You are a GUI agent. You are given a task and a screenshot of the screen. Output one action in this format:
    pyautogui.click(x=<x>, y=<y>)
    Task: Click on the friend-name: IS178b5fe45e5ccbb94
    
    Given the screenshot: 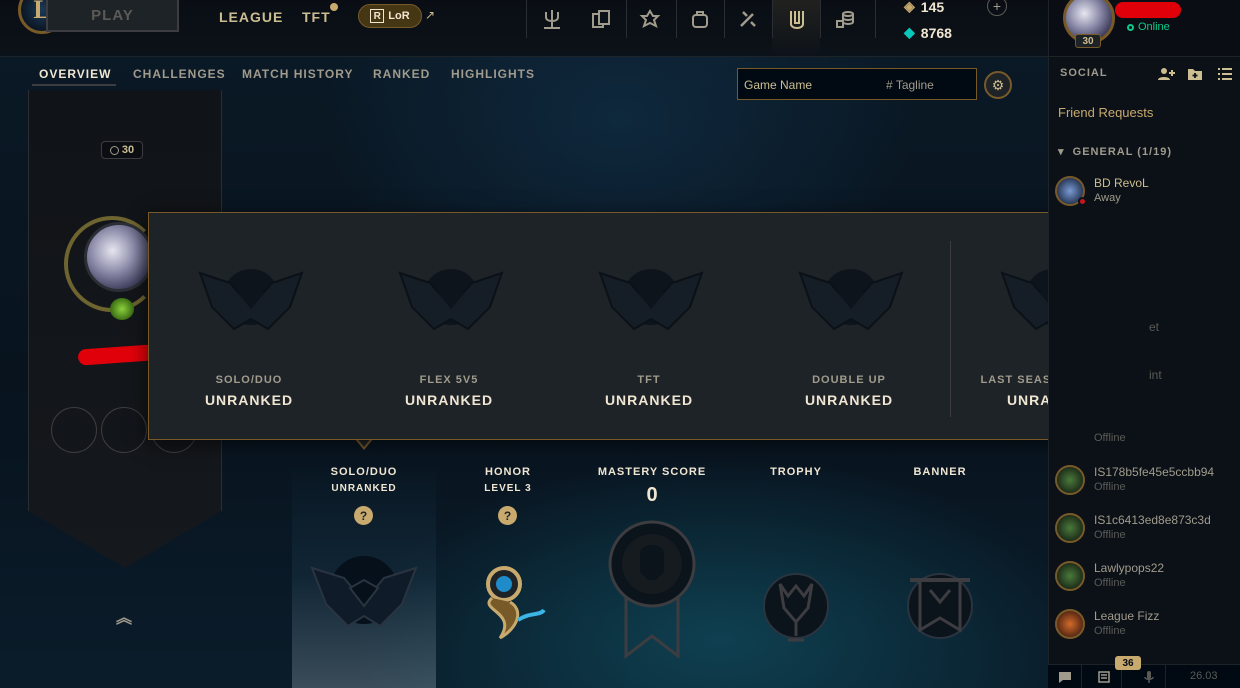 What is the action you would take?
    pyautogui.click(x=1154, y=472)
    